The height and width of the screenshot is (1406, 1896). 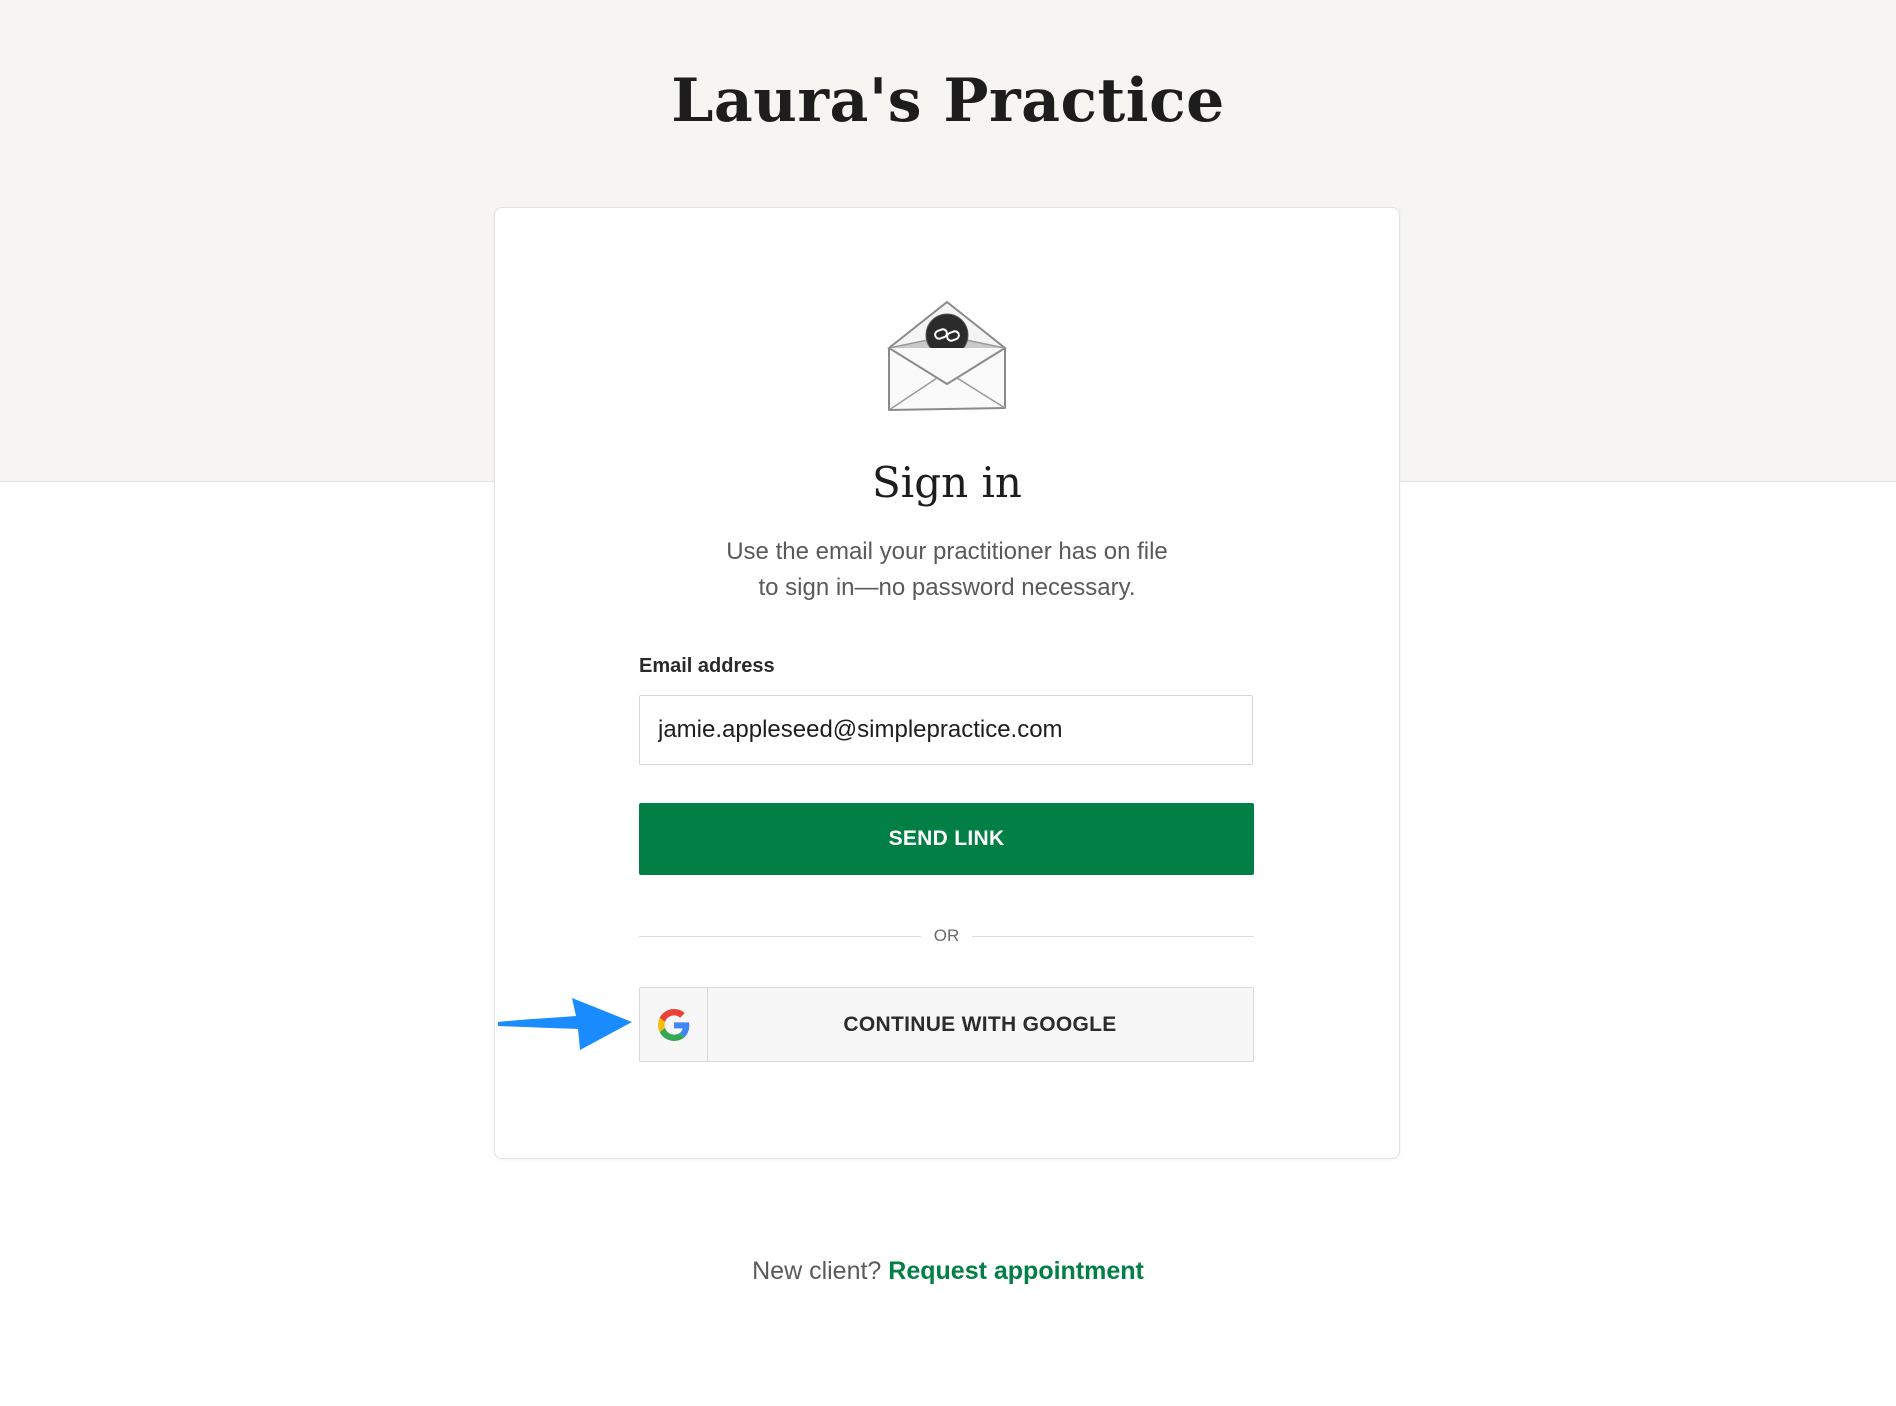 I want to click on sign-in-description-line-2: to sign in—no password necessary., so click(x=947, y=587).